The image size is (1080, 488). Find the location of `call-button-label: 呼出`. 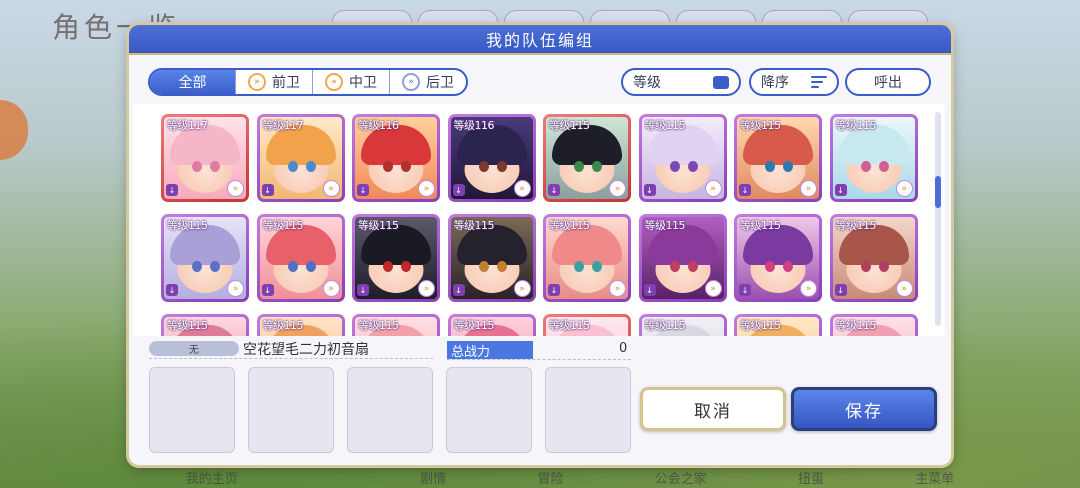

call-button-label: 呼出 is located at coordinates (888, 83).